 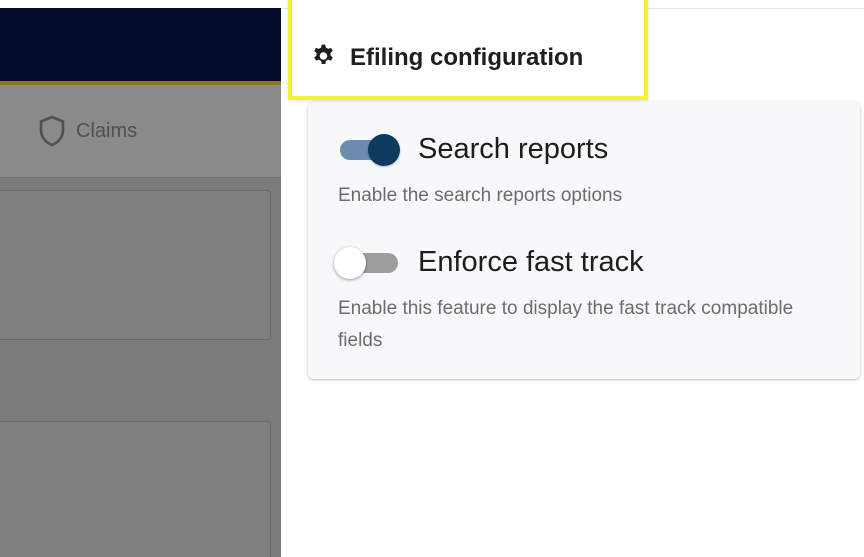 What do you see at coordinates (323, 58) in the screenshot?
I see `gear-icon` at bounding box center [323, 58].